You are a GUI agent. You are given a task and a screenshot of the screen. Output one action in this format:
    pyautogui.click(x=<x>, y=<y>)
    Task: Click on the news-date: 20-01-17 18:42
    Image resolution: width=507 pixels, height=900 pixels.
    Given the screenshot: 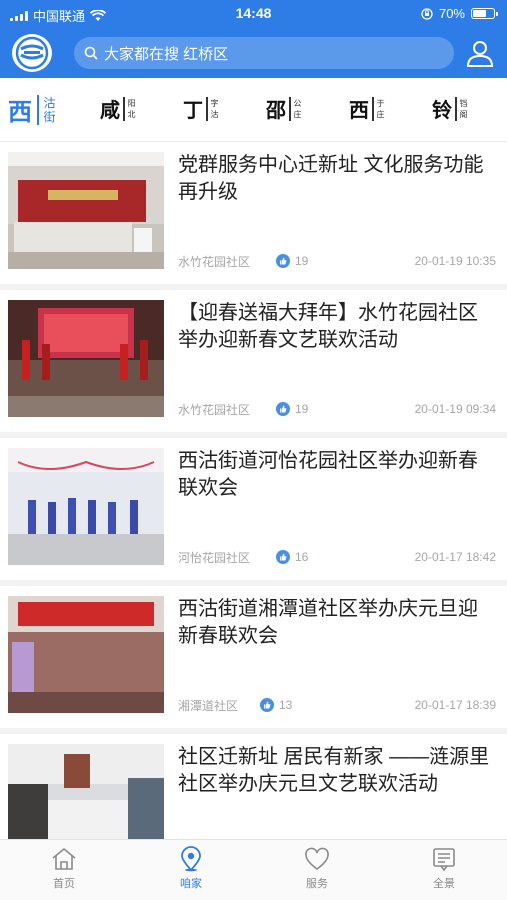 What is the action you would take?
    pyautogui.click(x=455, y=557)
    